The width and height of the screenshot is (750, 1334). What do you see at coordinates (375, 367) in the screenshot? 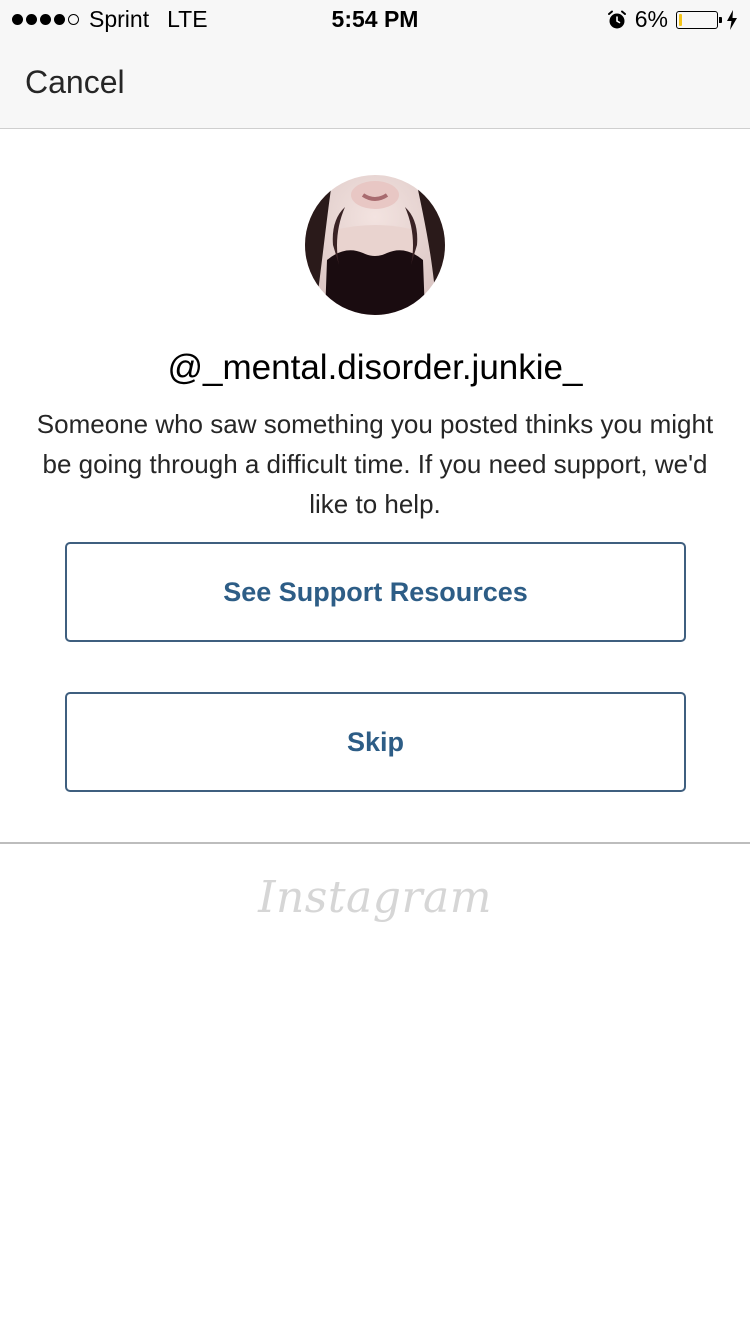
I see `username: @_mental.disorder.junkie_` at bounding box center [375, 367].